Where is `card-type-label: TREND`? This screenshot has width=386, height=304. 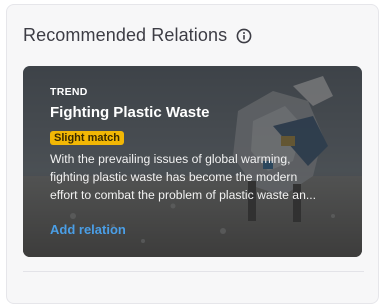
card-type-label: TREND is located at coordinates (69, 92).